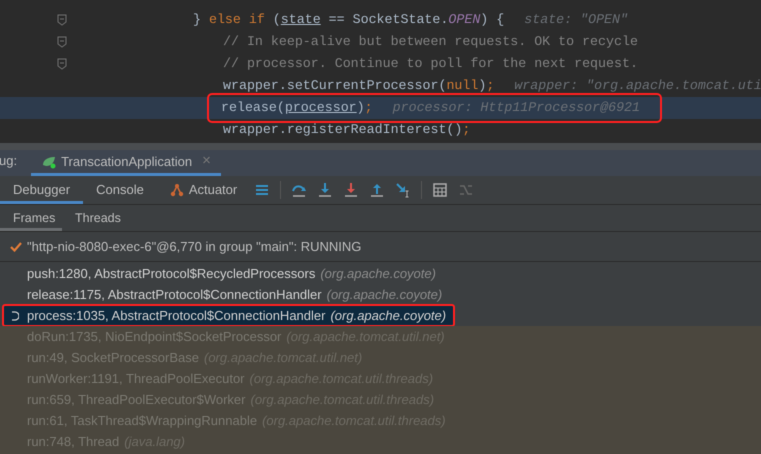  I want to click on thread-status: "http-nio-8080-exec-6"@6,770 in group "main": RUNNING, so click(194, 246).